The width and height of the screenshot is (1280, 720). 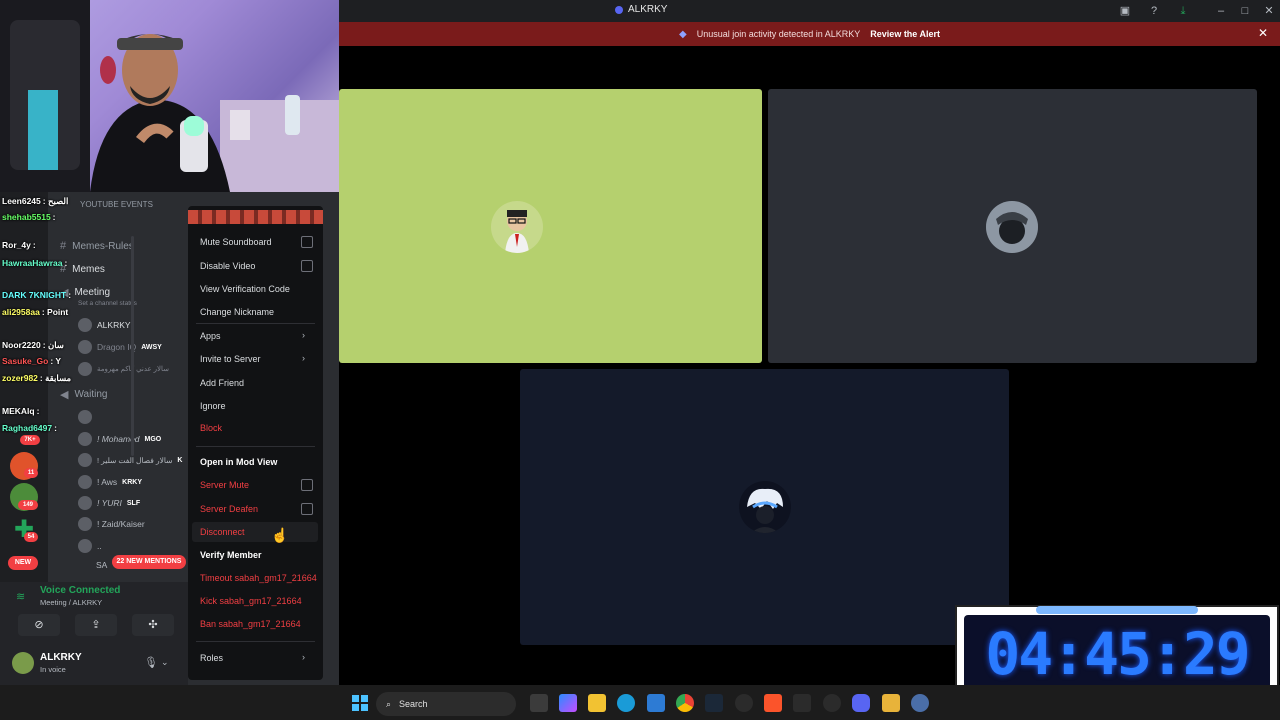 I want to click on download-icon: ⤓, so click(x=1183, y=11).